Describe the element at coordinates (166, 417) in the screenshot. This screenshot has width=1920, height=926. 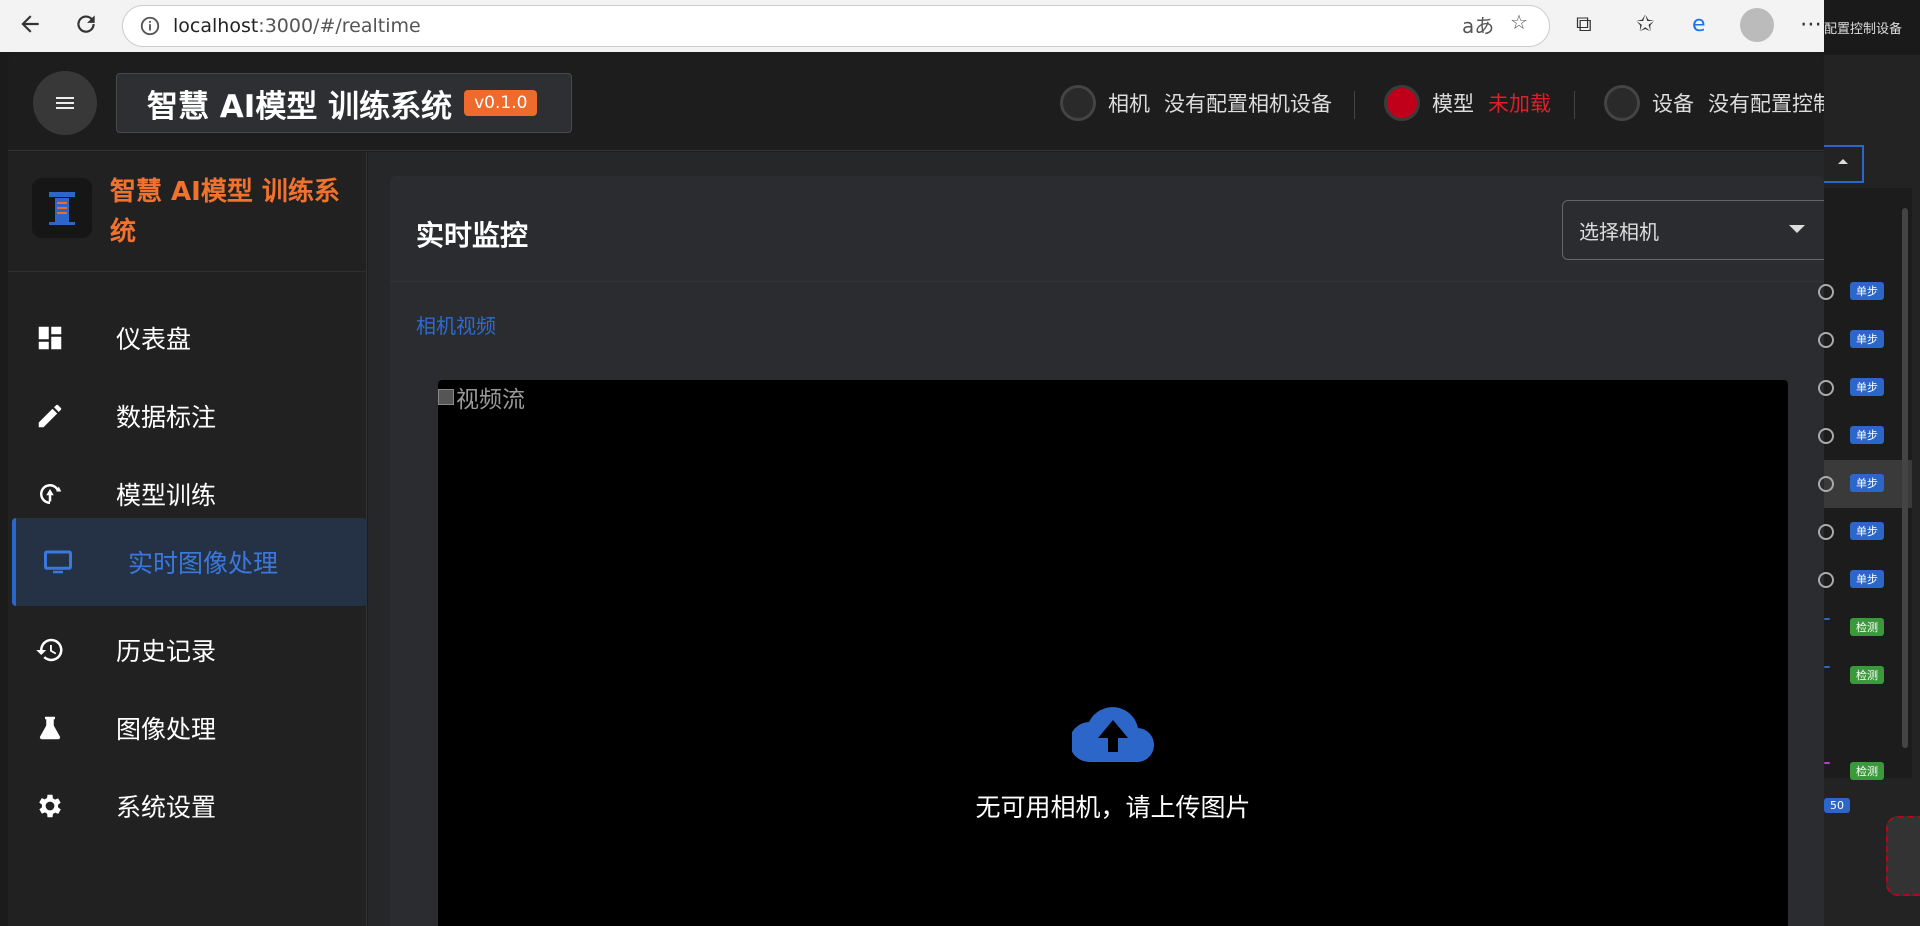
I see `sidebar-item-label: 数据标注` at that location.